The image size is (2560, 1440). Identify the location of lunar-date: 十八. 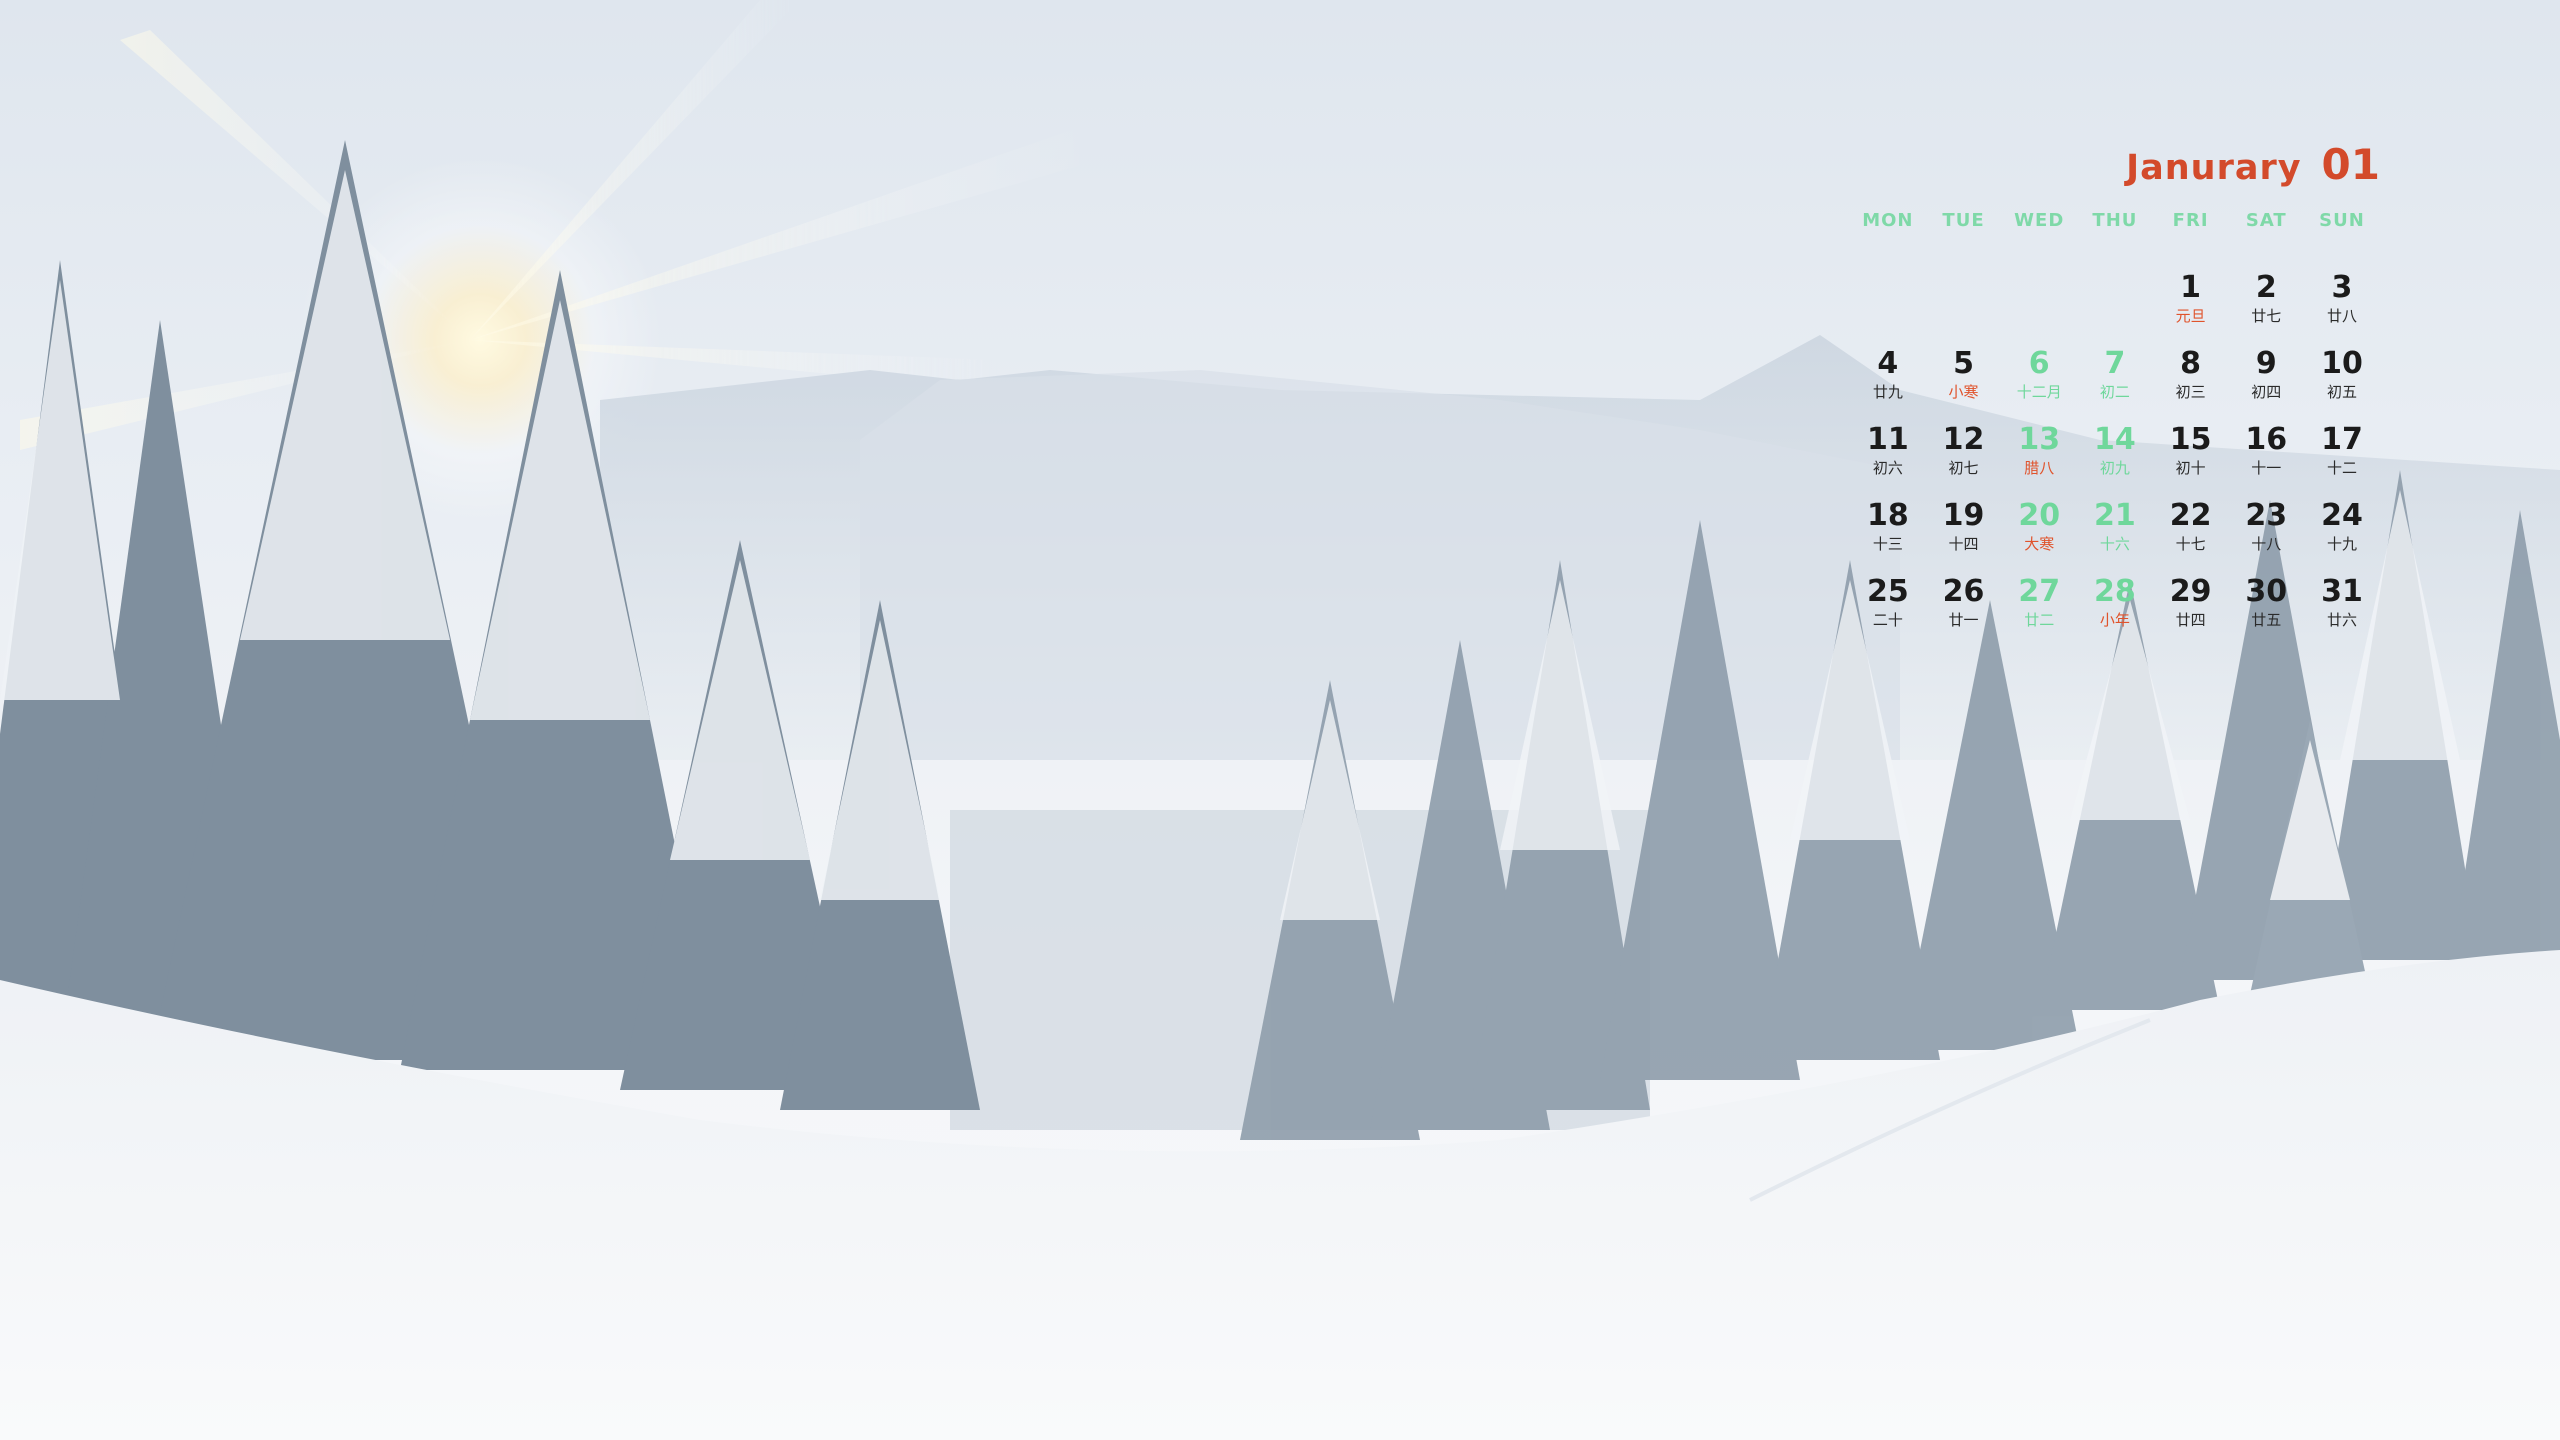
(2266, 544).